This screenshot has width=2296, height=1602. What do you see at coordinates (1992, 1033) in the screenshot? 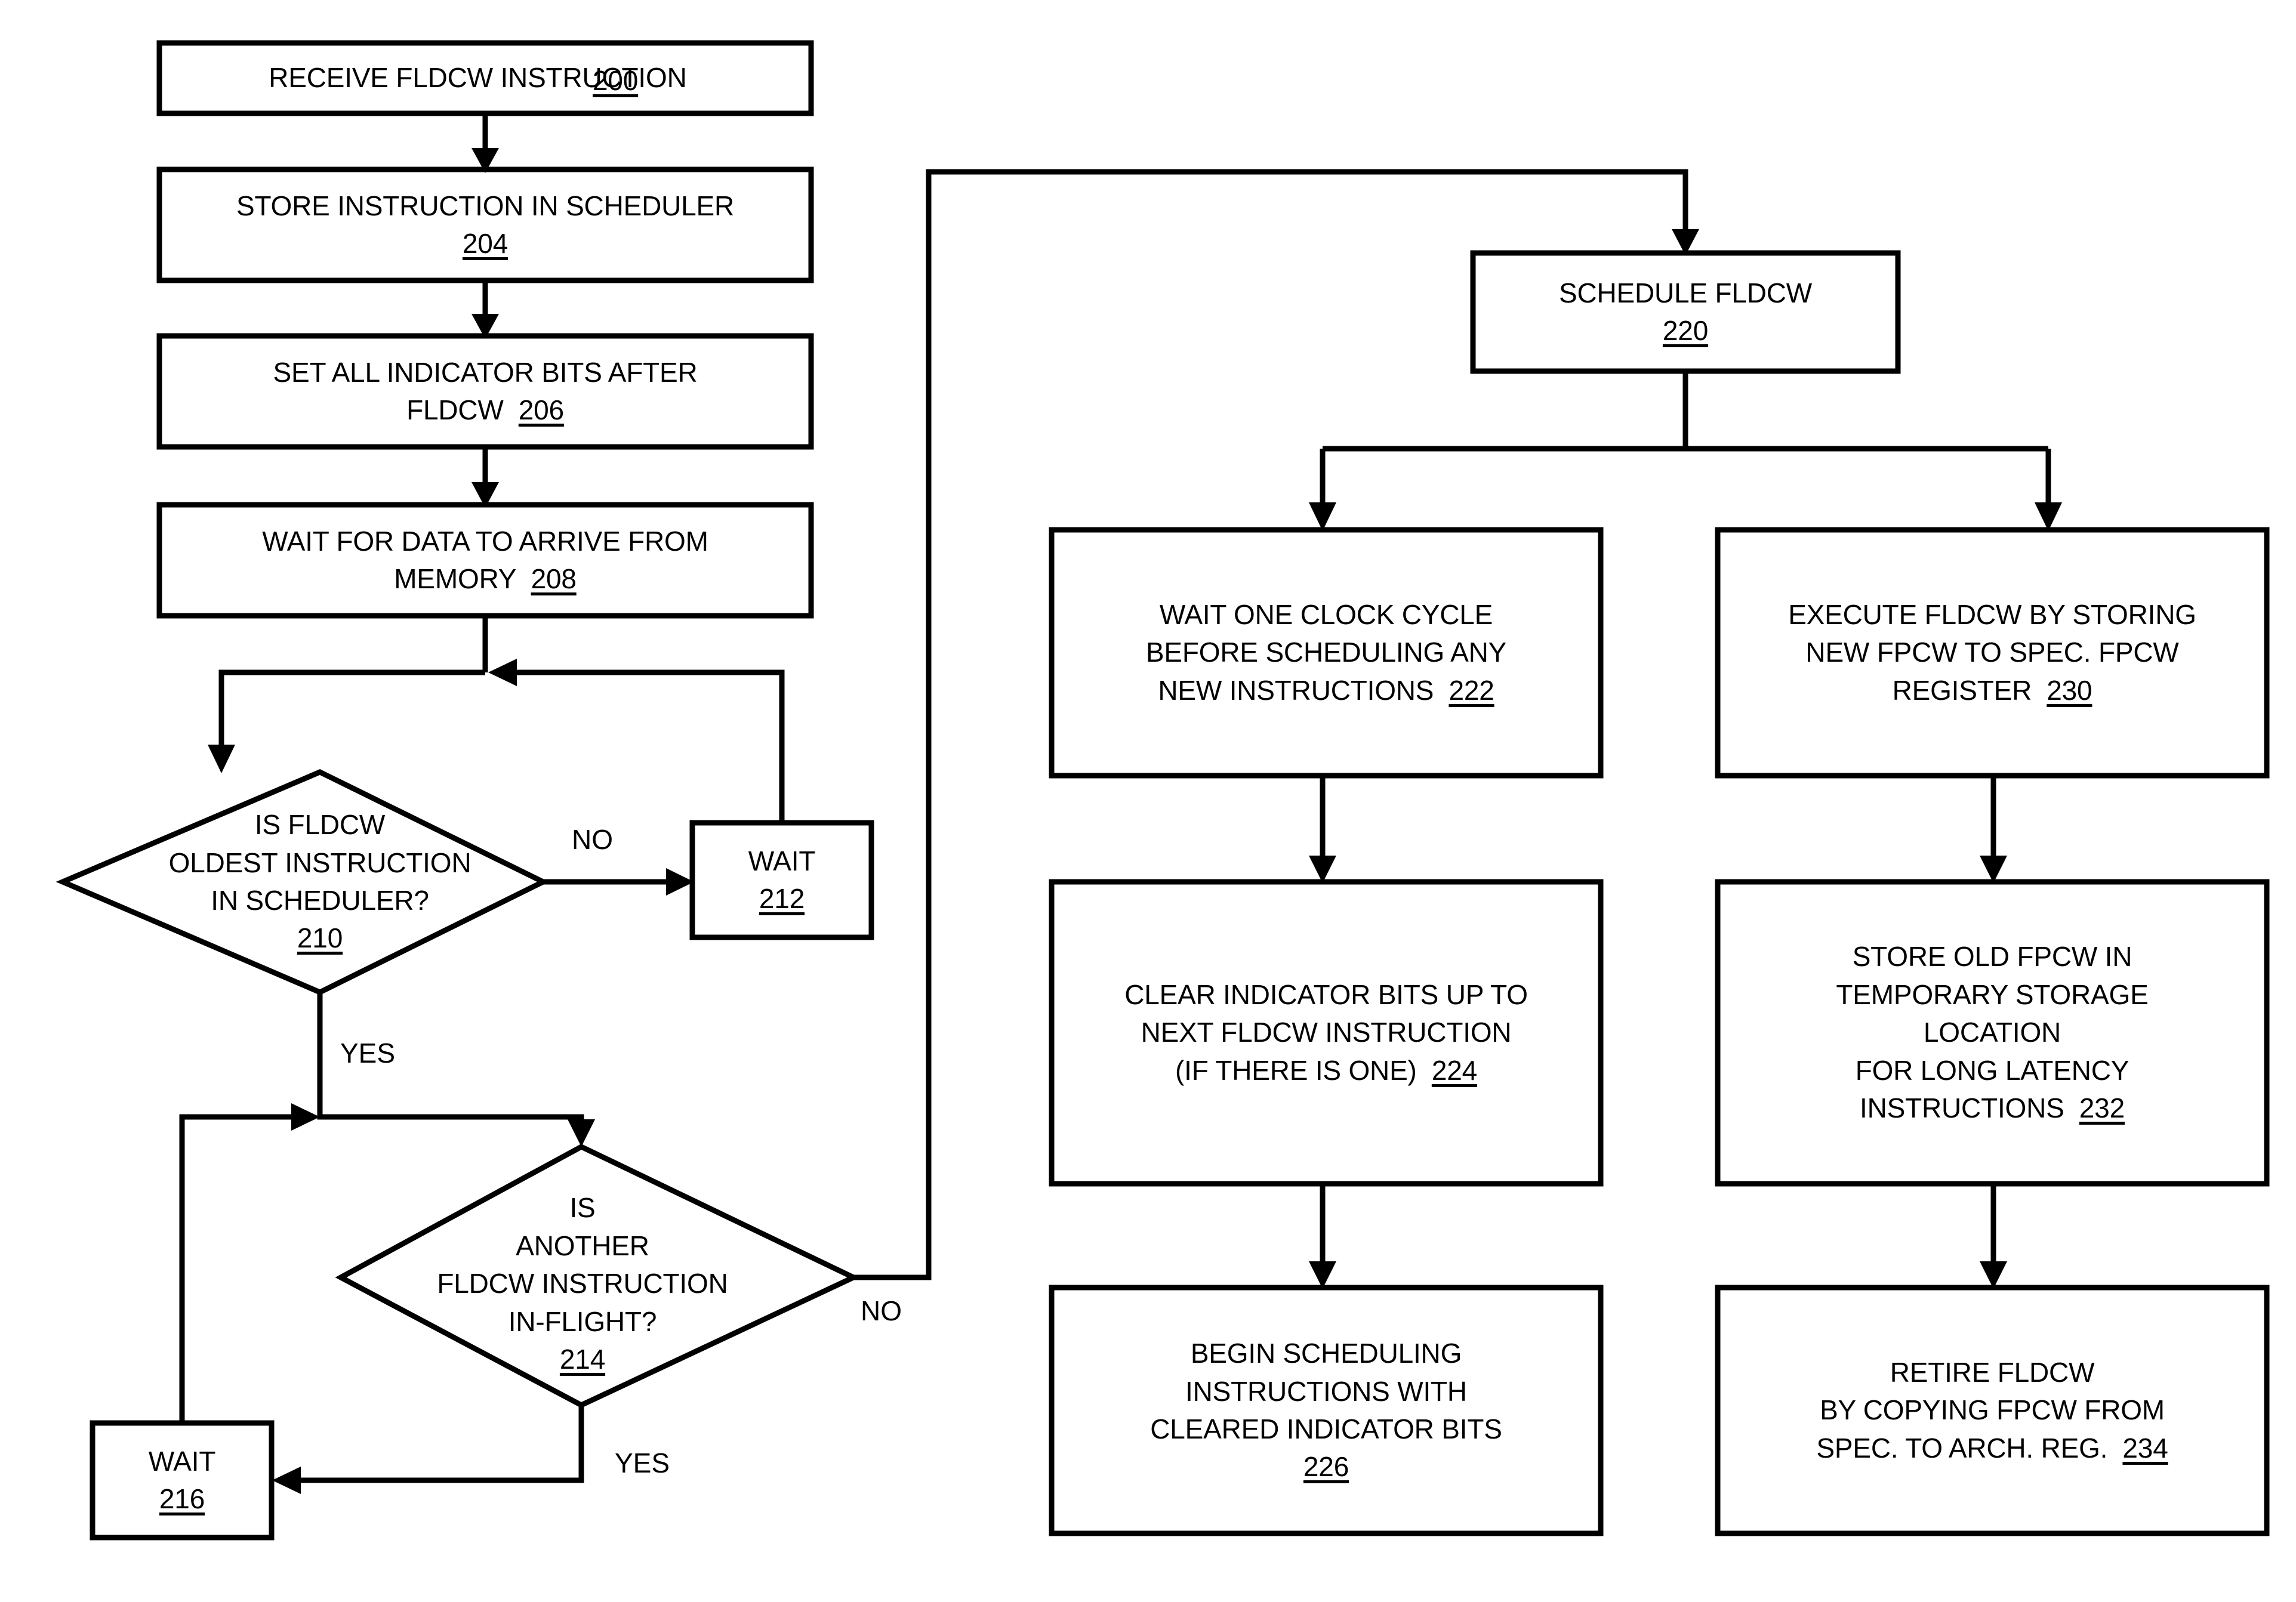
I see `node-232-shape` at bounding box center [1992, 1033].